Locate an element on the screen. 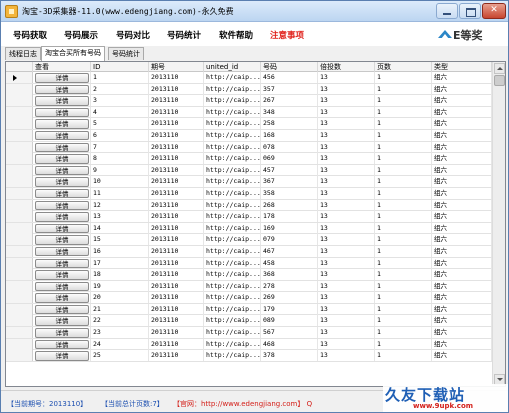  id-cell: 1 is located at coordinates (120, 77).